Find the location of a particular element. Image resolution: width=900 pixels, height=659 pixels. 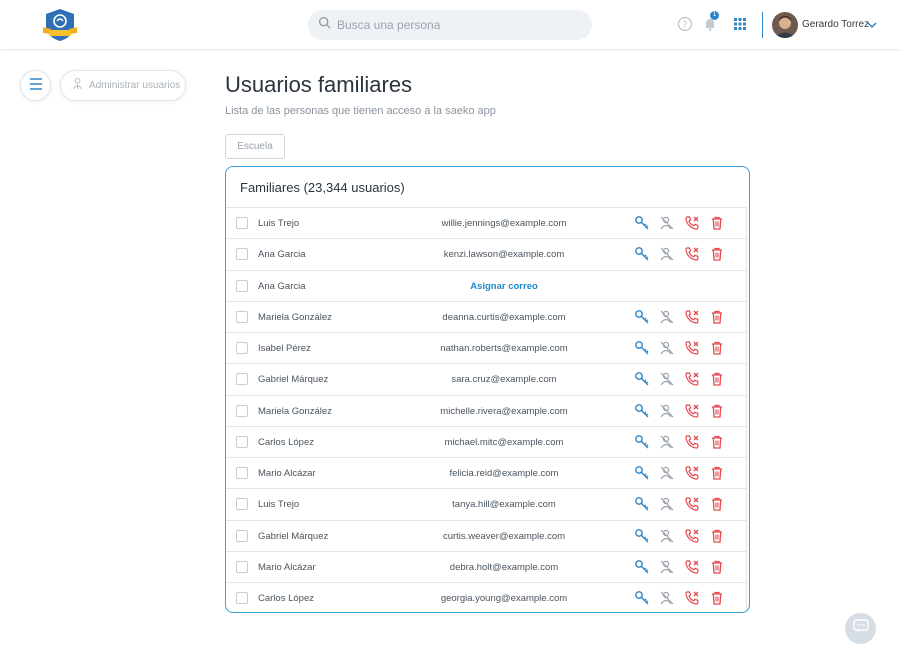

chat-button is located at coordinates (860, 628).